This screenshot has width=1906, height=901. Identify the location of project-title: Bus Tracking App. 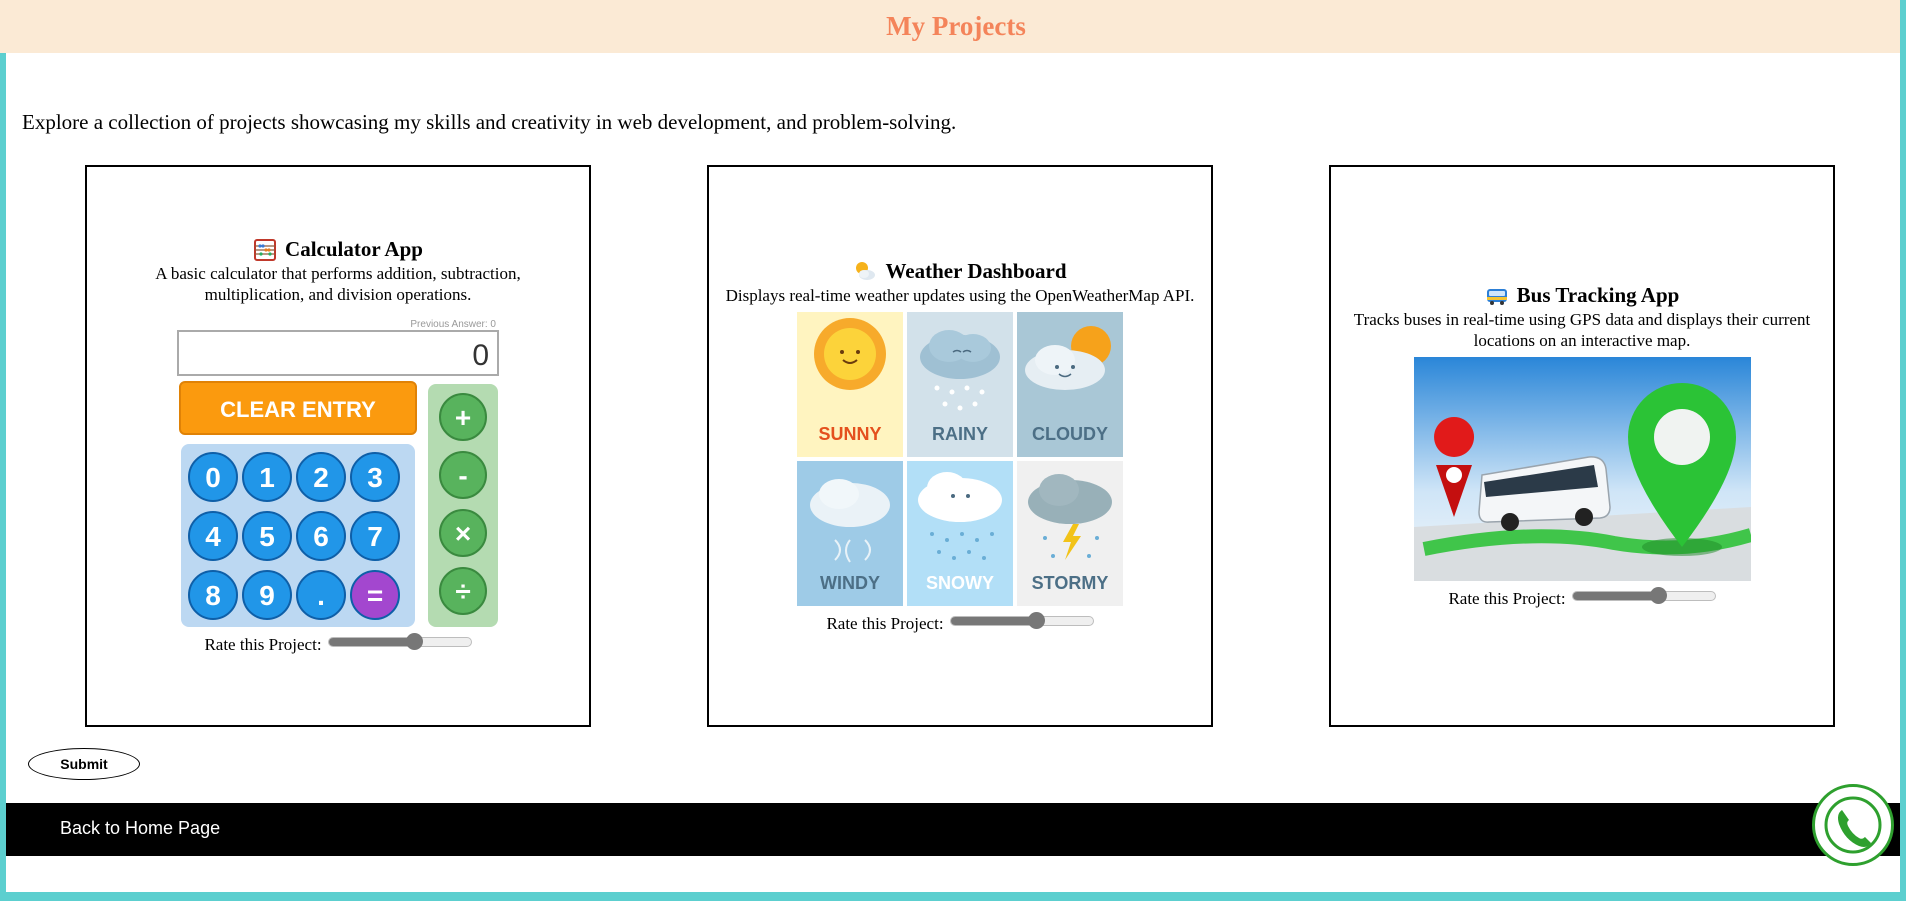
(1582, 295).